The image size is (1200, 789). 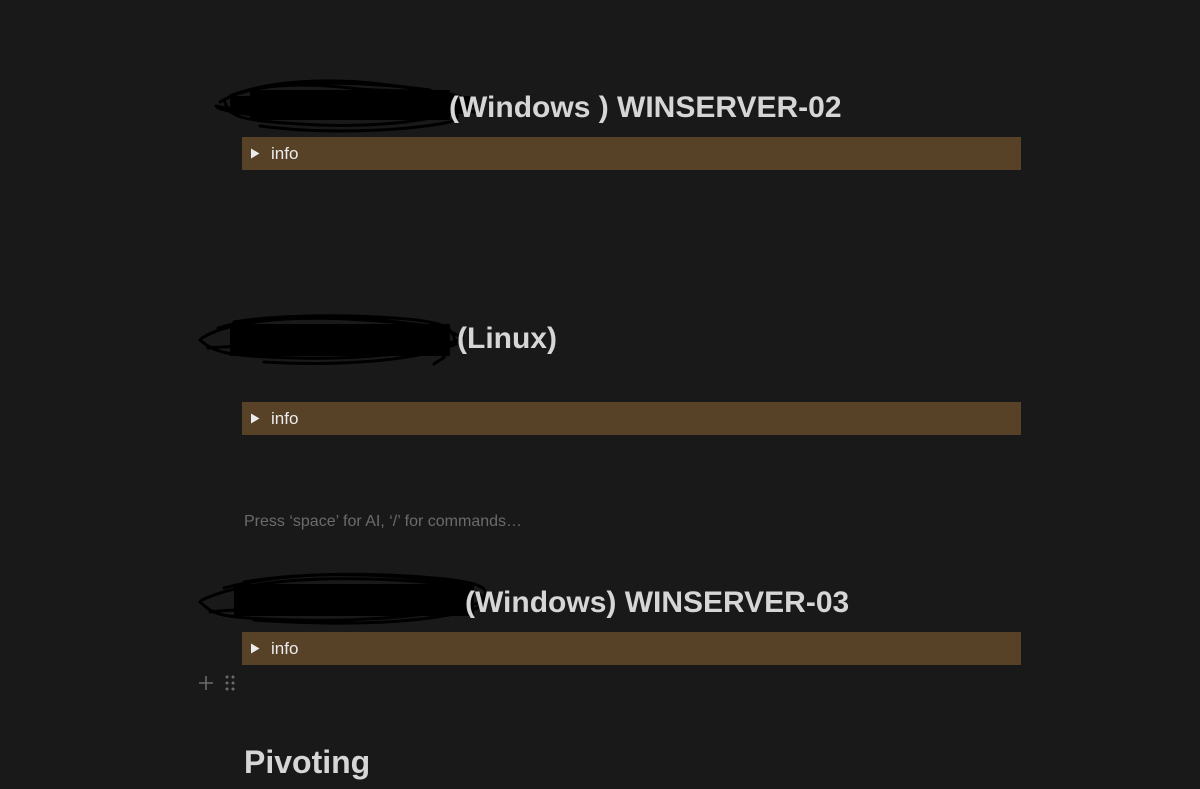 What do you see at coordinates (206, 683) in the screenshot?
I see `plus-icon` at bounding box center [206, 683].